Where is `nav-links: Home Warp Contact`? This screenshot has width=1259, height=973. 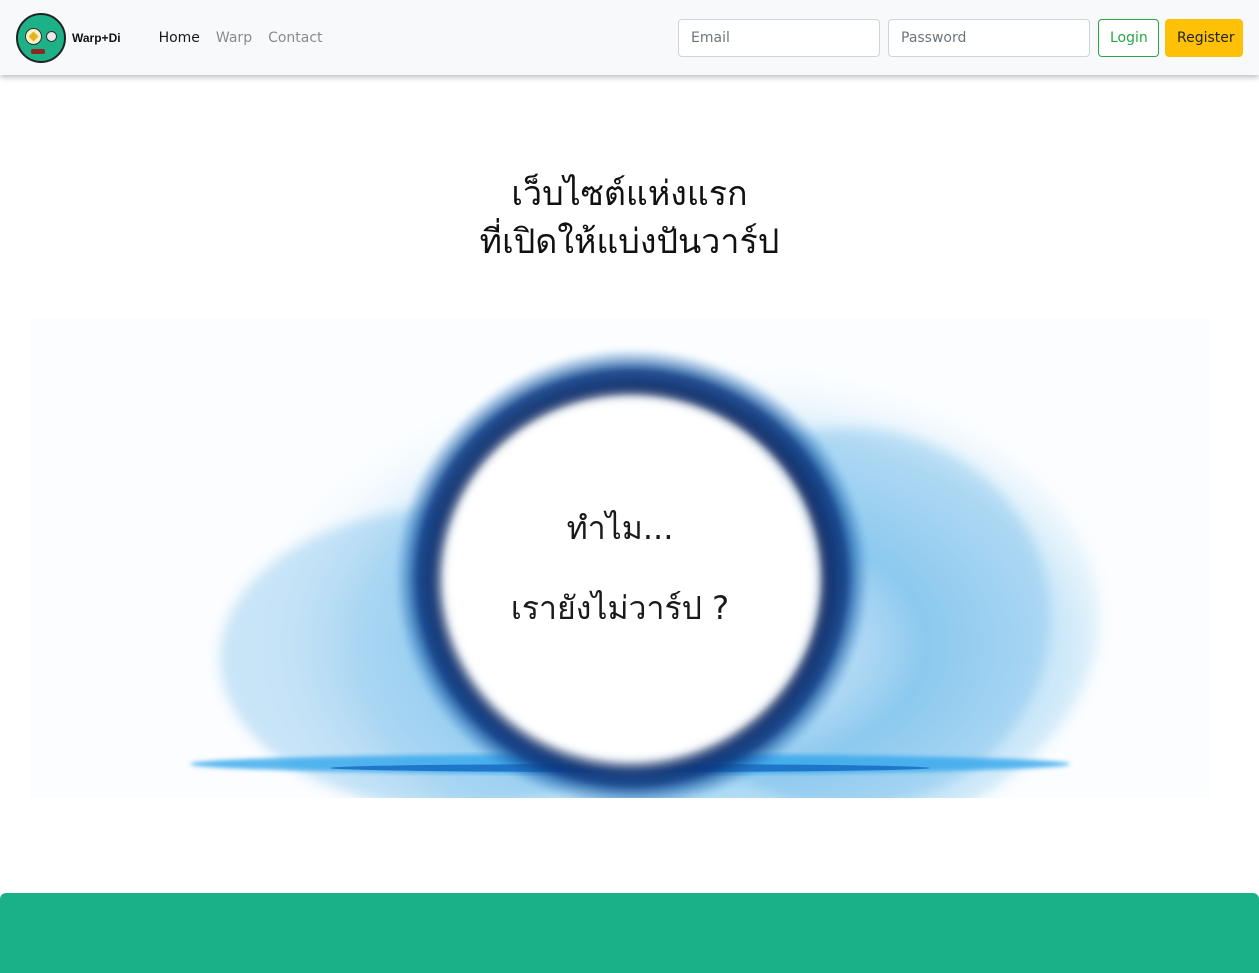 nav-links: Home Warp Contact is located at coordinates (241, 38).